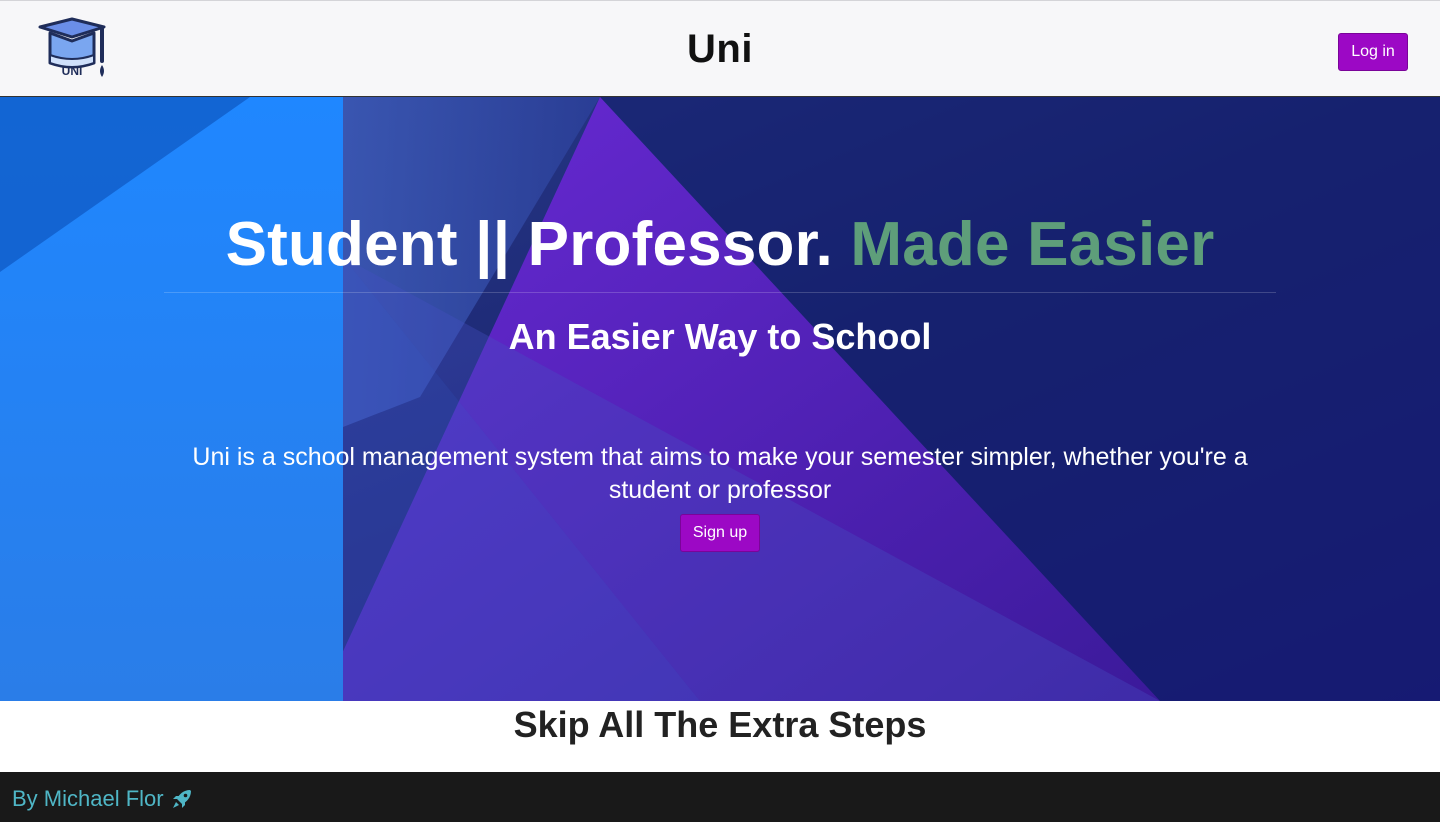 This screenshot has height=822, width=1440. Describe the element at coordinates (88, 799) in the screenshot. I see `footer-author: By Michael Flor` at that location.